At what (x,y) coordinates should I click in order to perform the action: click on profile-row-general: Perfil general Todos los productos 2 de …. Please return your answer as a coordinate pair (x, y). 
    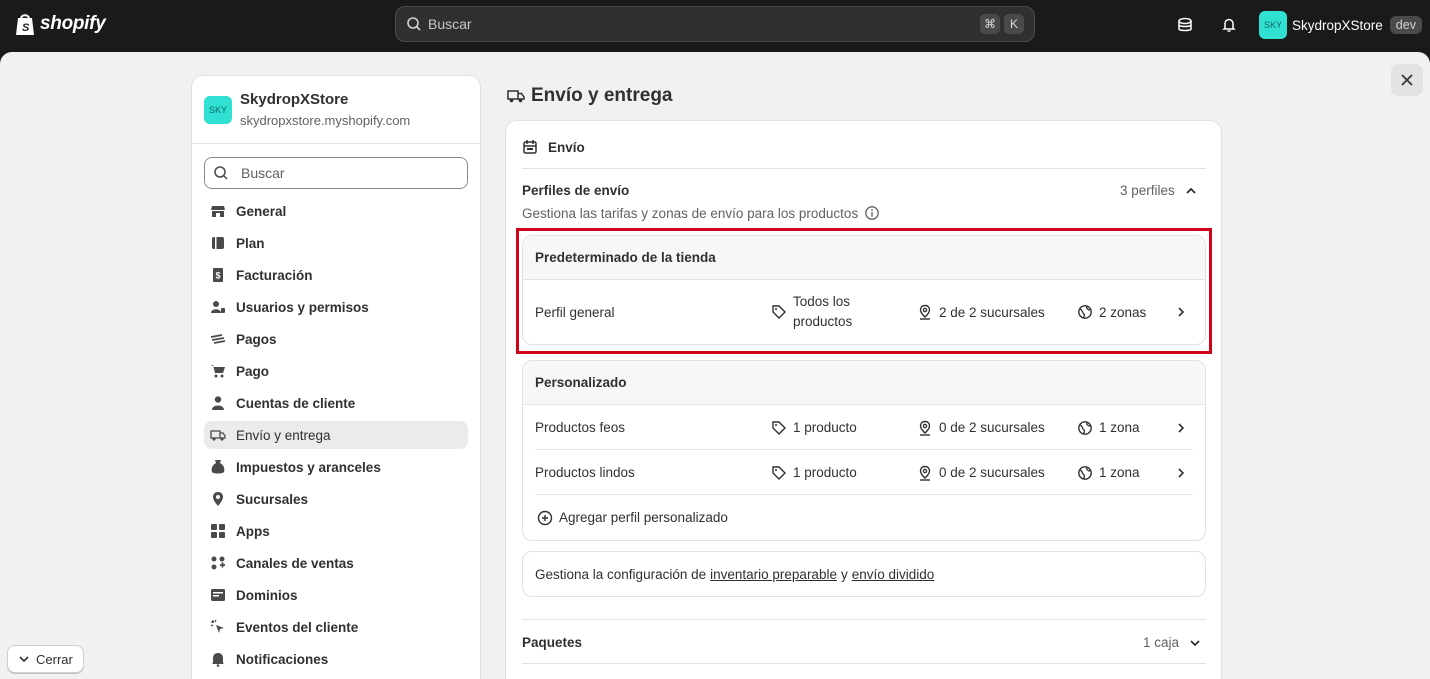
    Looking at the image, I should click on (864, 312).